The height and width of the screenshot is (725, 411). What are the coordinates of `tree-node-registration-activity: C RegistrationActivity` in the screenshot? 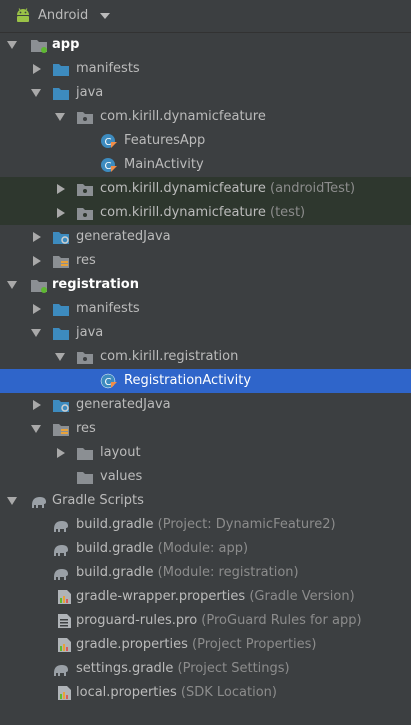 It's located at (205, 381).